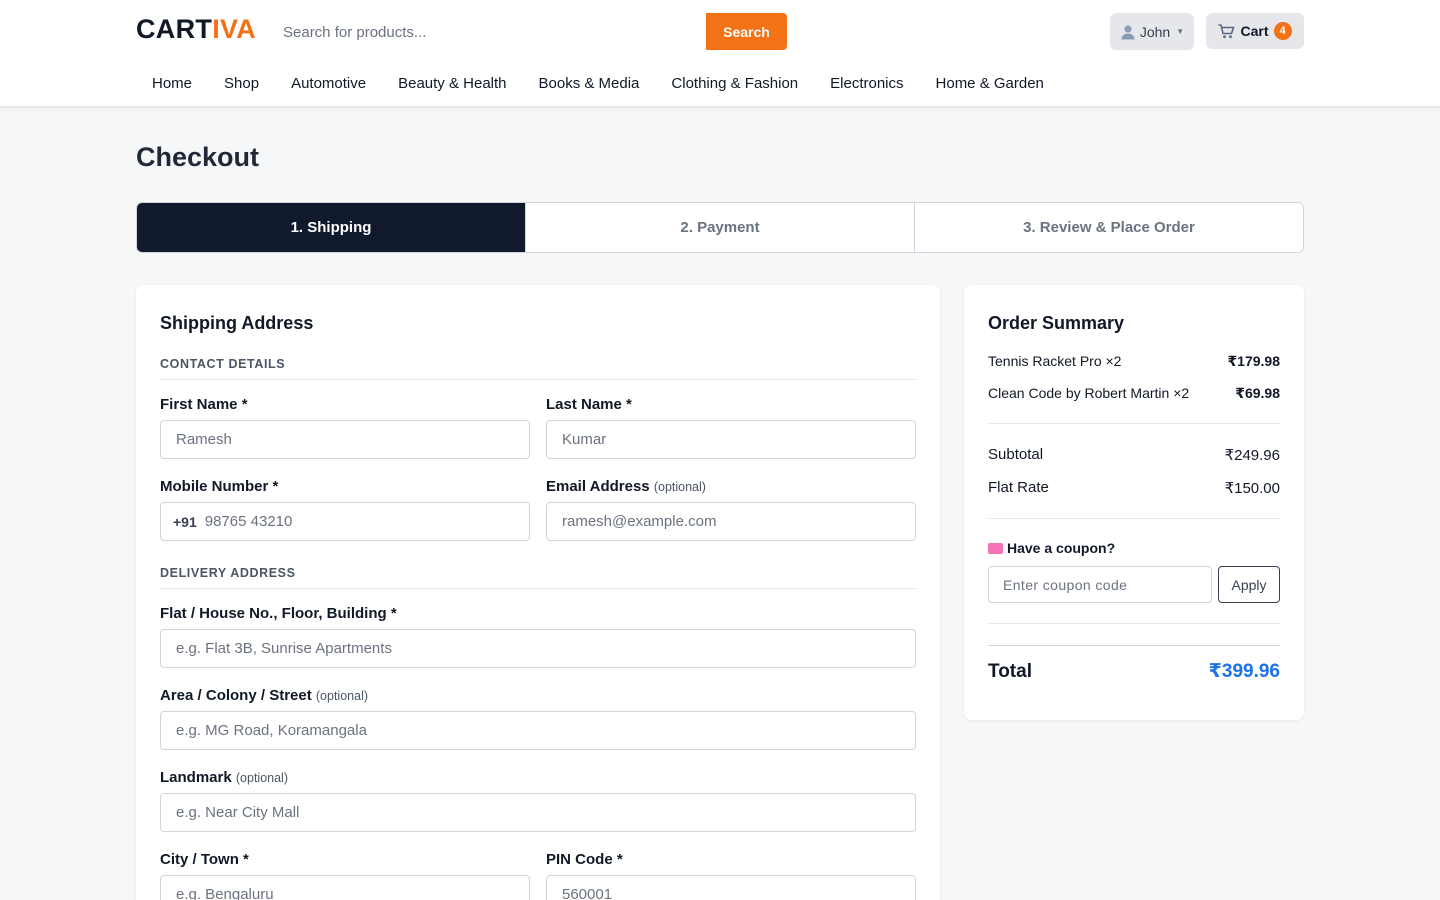 Image resolution: width=1440 pixels, height=900 pixels. I want to click on user-icon, so click(1128, 32).